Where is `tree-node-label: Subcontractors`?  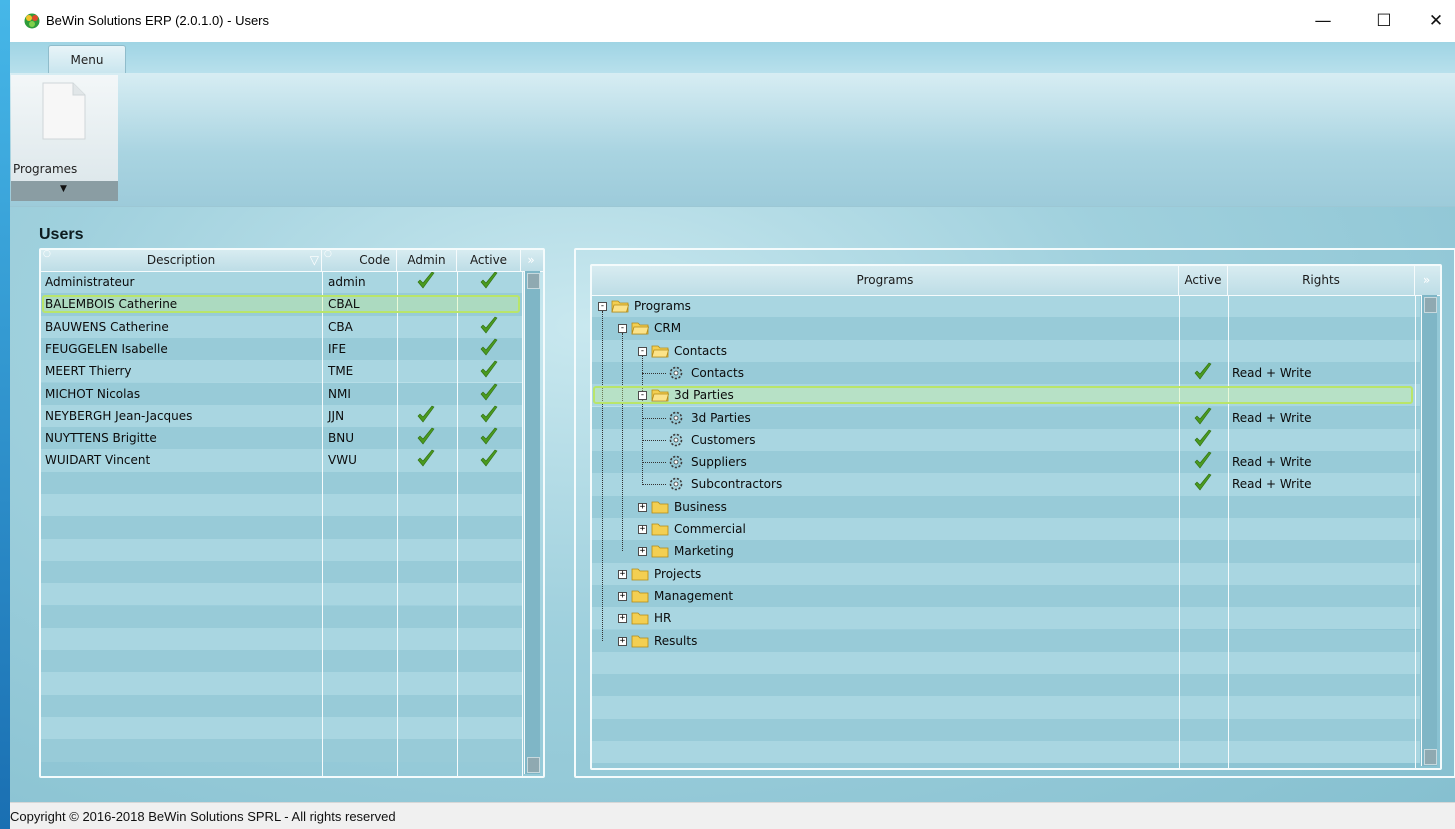
tree-node-label: Subcontractors is located at coordinates (737, 484).